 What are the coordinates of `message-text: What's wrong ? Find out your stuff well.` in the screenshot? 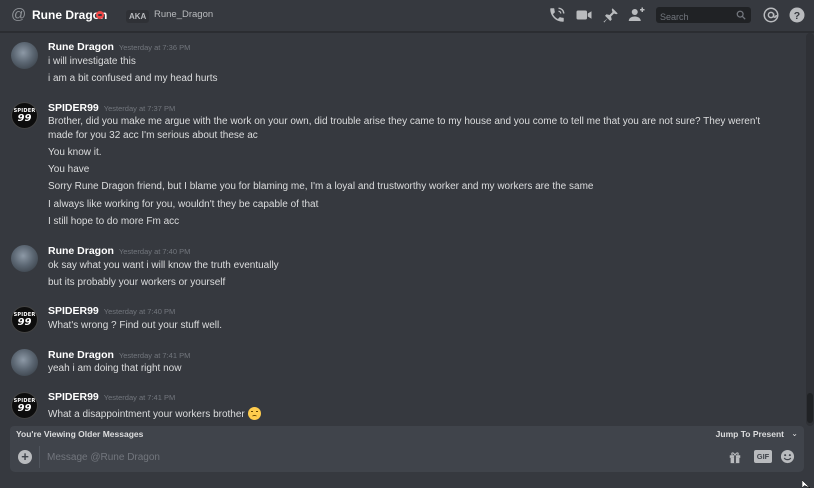 It's located at (135, 325).